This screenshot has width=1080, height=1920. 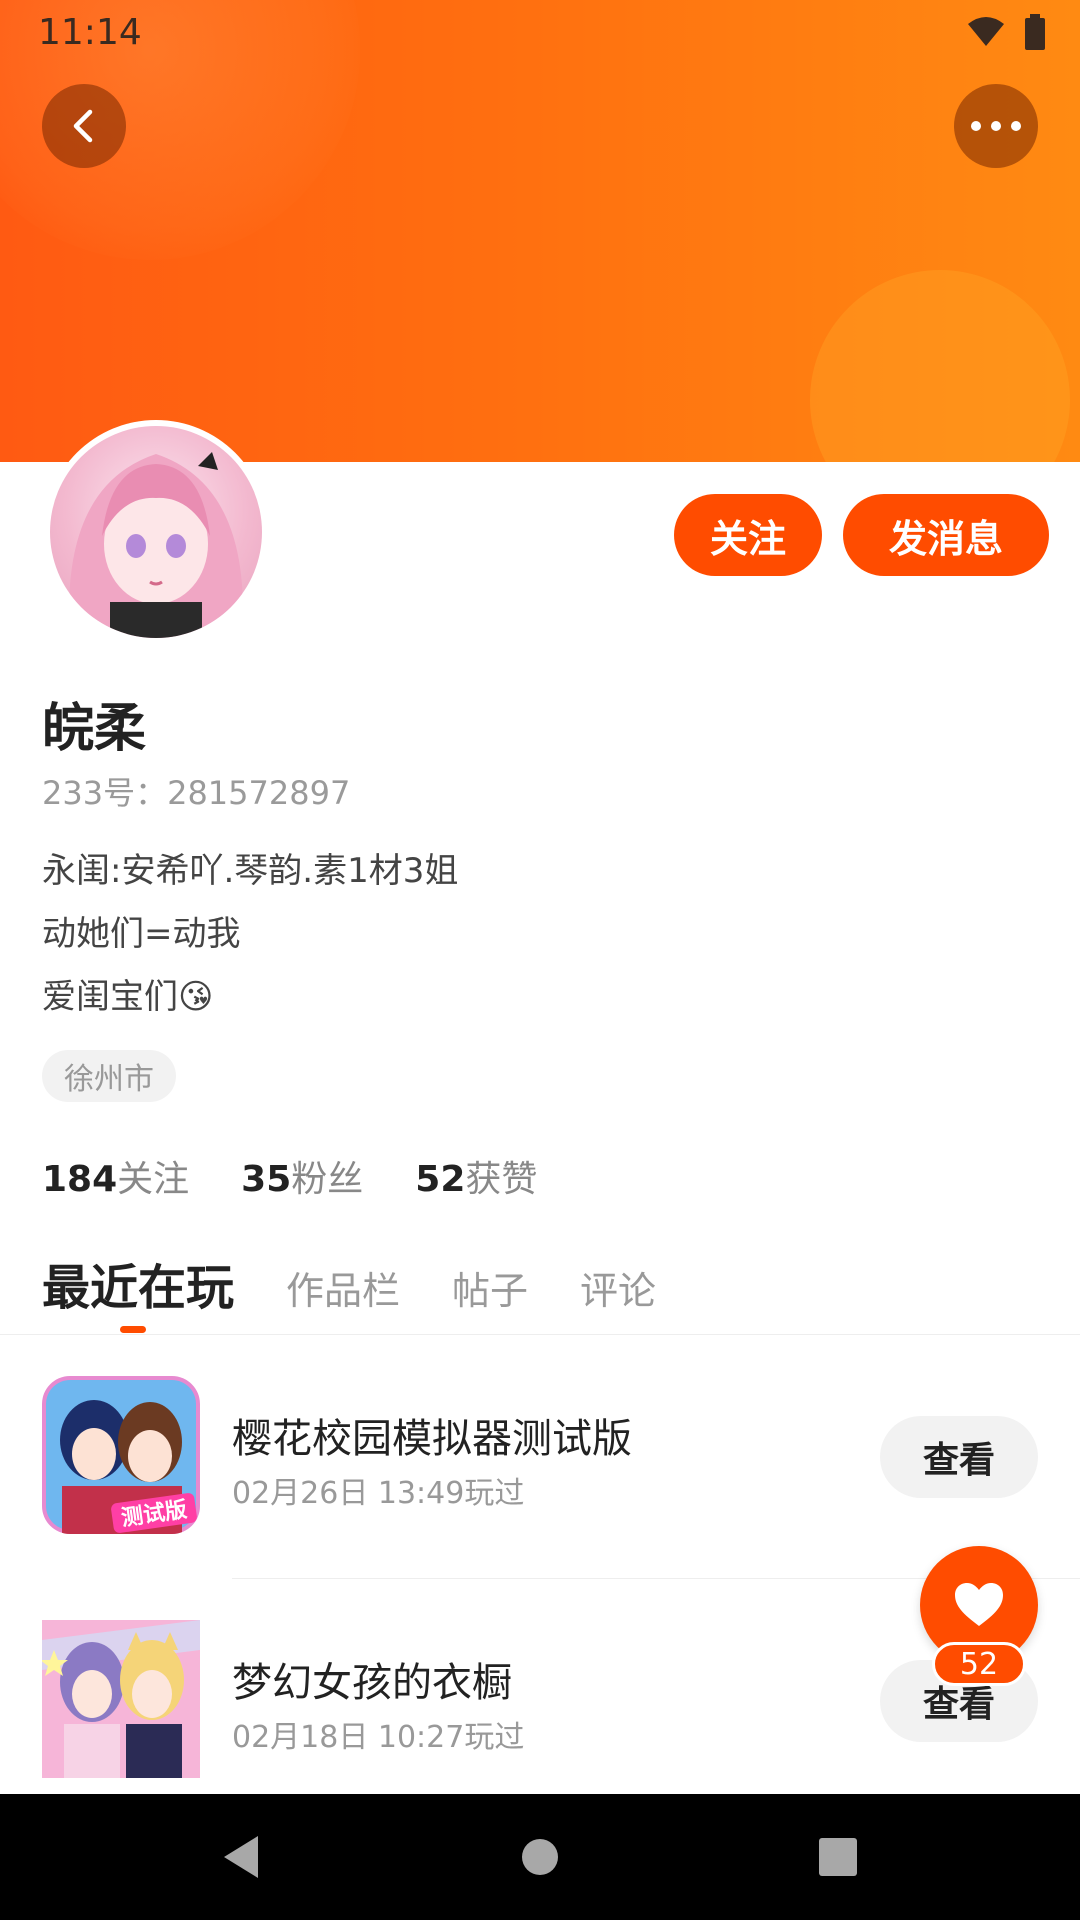 What do you see at coordinates (986, 31) in the screenshot?
I see `wifi-icon` at bounding box center [986, 31].